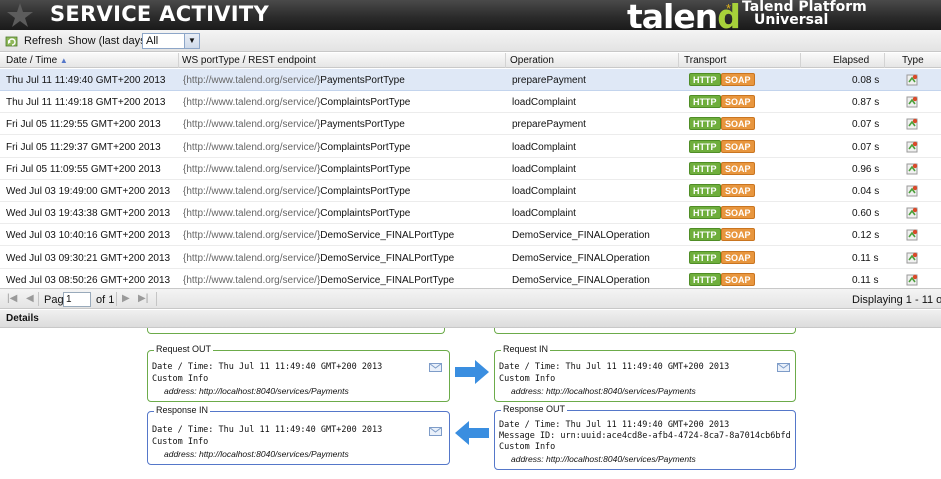 The width and height of the screenshot is (941, 479). What do you see at coordinates (470, 319) in the screenshot?
I see `details-header: Details` at bounding box center [470, 319].